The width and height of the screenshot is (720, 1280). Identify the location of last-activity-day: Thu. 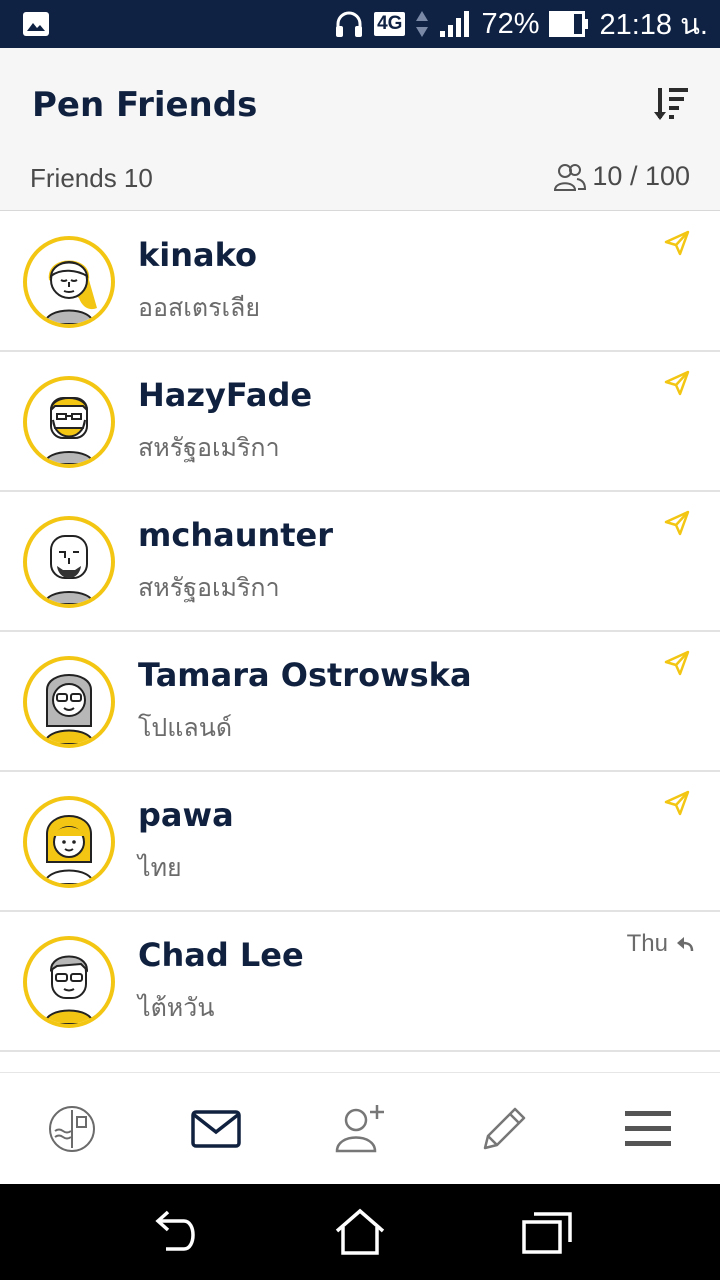
(647, 943).